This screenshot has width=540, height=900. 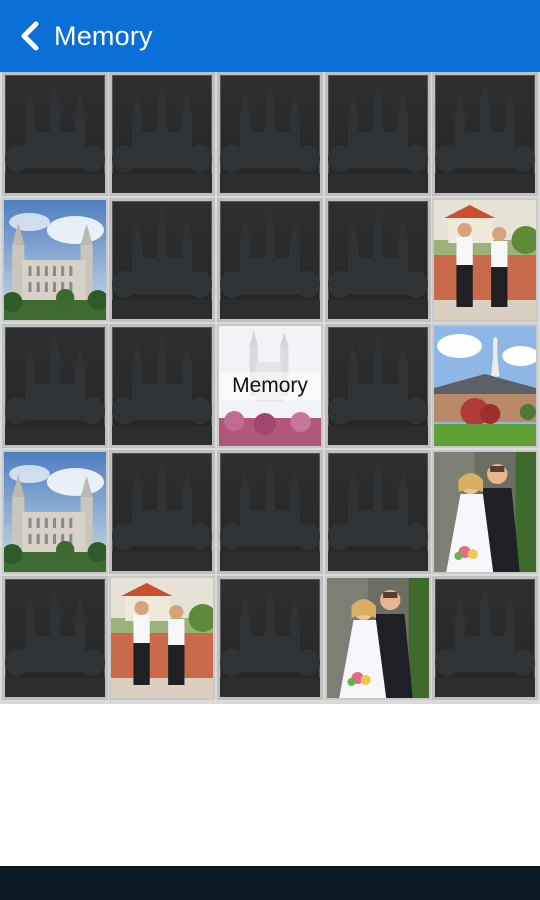 What do you see at coordinates (270, 883) in the screenshot?
I see `system-nav-bar` at bounding box center [270, 883].